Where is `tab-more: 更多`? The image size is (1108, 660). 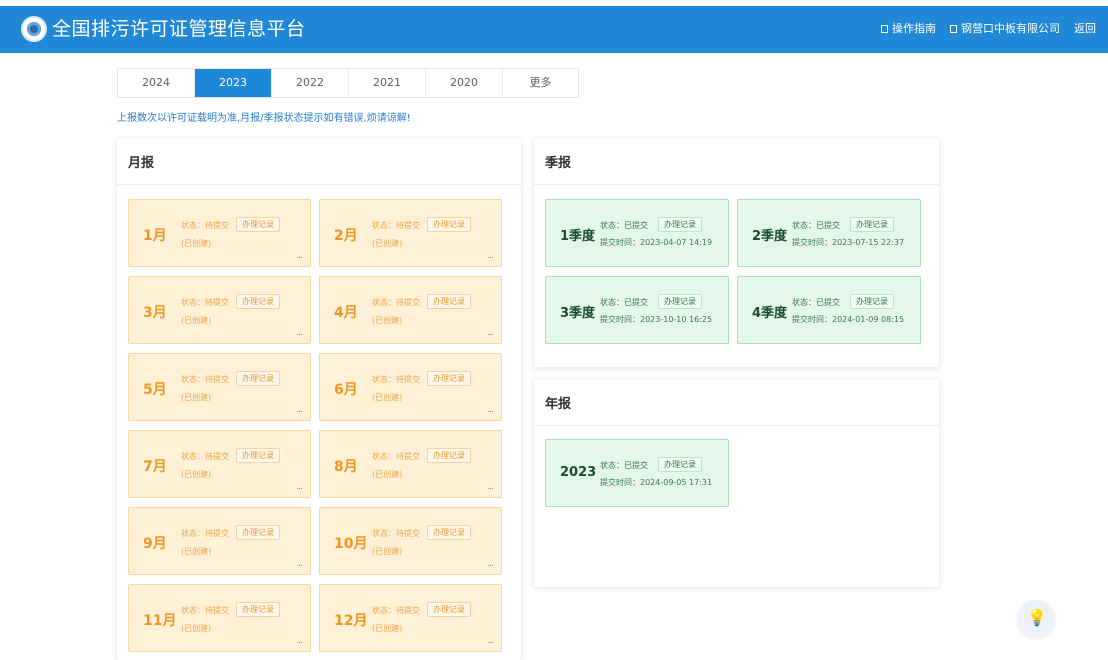
tab-more: 更多 is located at coordinates (540, 83).